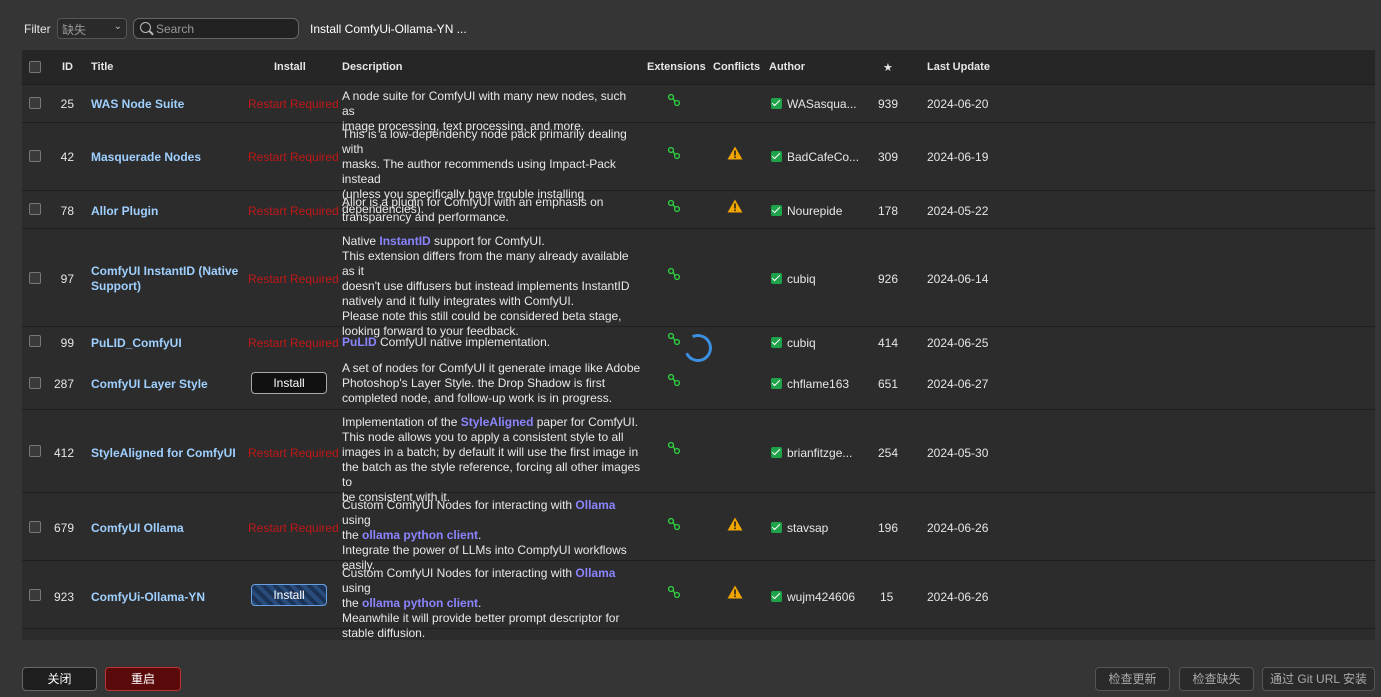 The width and height of the screenshot is (1381, 697). What do you see at coordinates (169, 597) in the screenshot?
I see `row-title-link: ComfyUi-Ollama-YN` at bounding box center [169, 597].